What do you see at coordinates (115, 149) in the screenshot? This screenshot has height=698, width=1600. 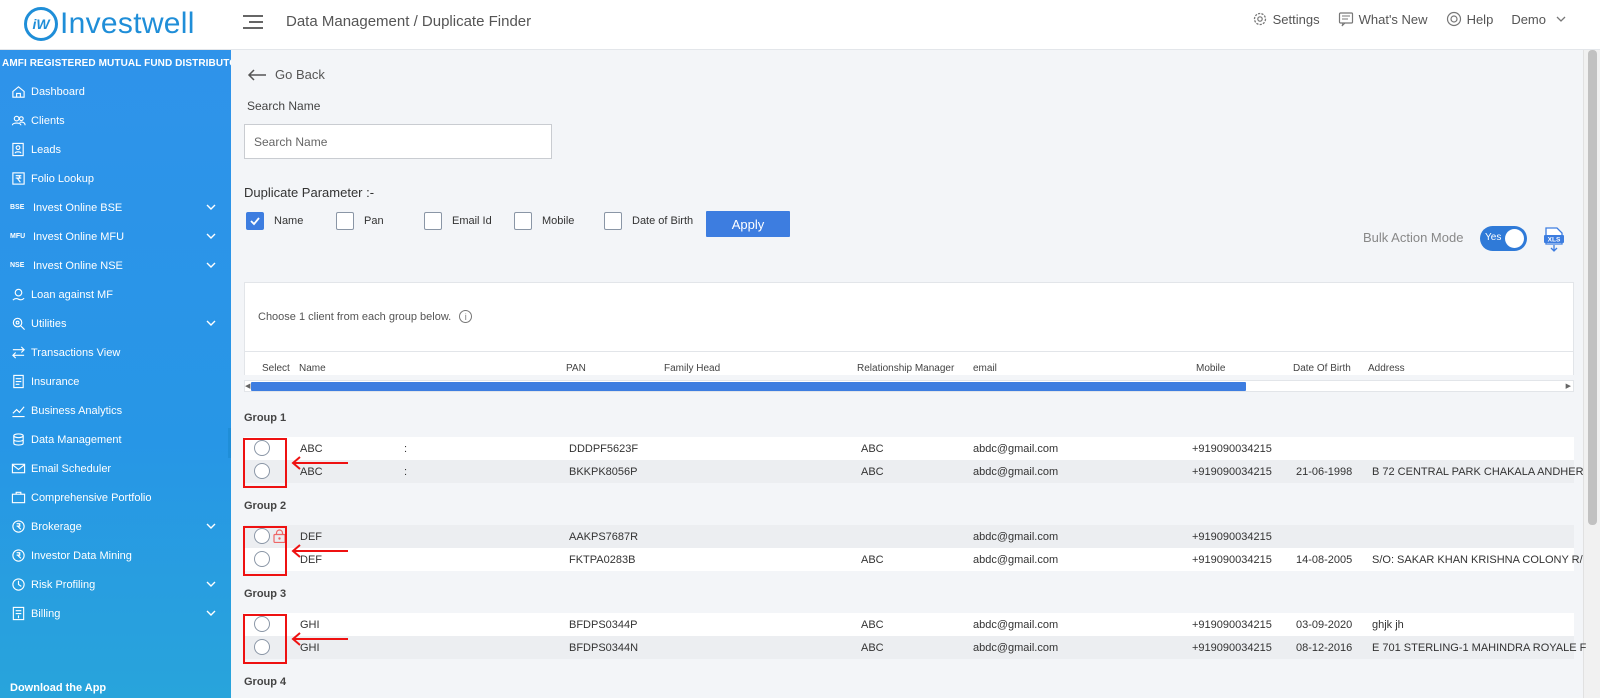 I see `sidebar-item-leads: Leads` at bounding box center [115, 149].